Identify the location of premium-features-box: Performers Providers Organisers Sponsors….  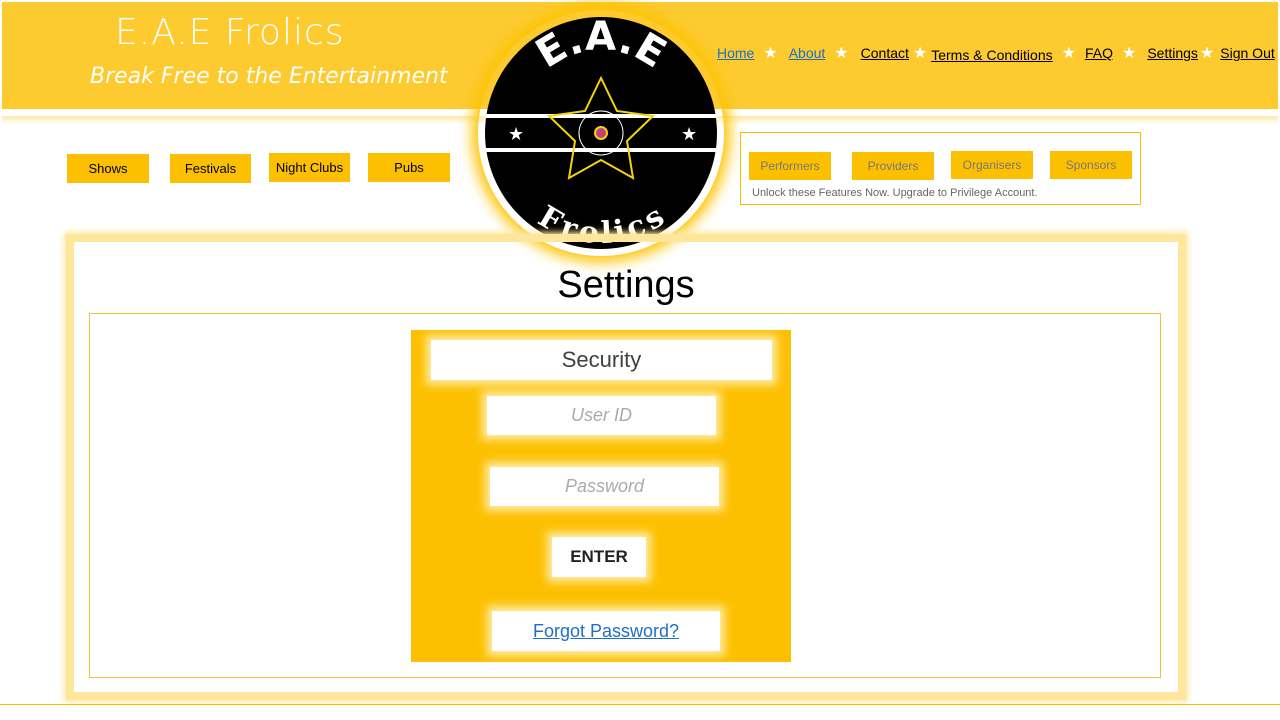
(940, 168).